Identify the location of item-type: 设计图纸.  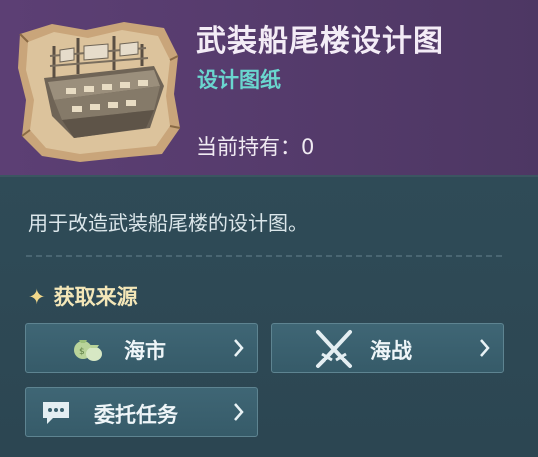
(239, 80).